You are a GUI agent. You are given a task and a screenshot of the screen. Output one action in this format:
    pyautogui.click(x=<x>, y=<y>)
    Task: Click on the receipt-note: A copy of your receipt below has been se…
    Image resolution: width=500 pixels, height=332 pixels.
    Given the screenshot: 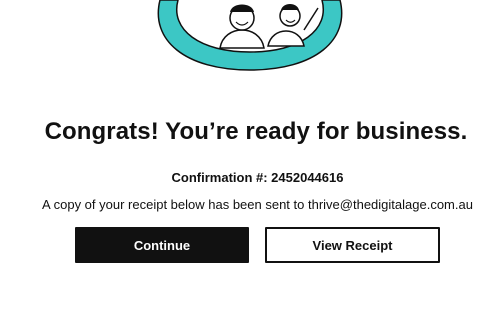 What is the action you would take?
    pyautogui.click(x=257, y=204)
    